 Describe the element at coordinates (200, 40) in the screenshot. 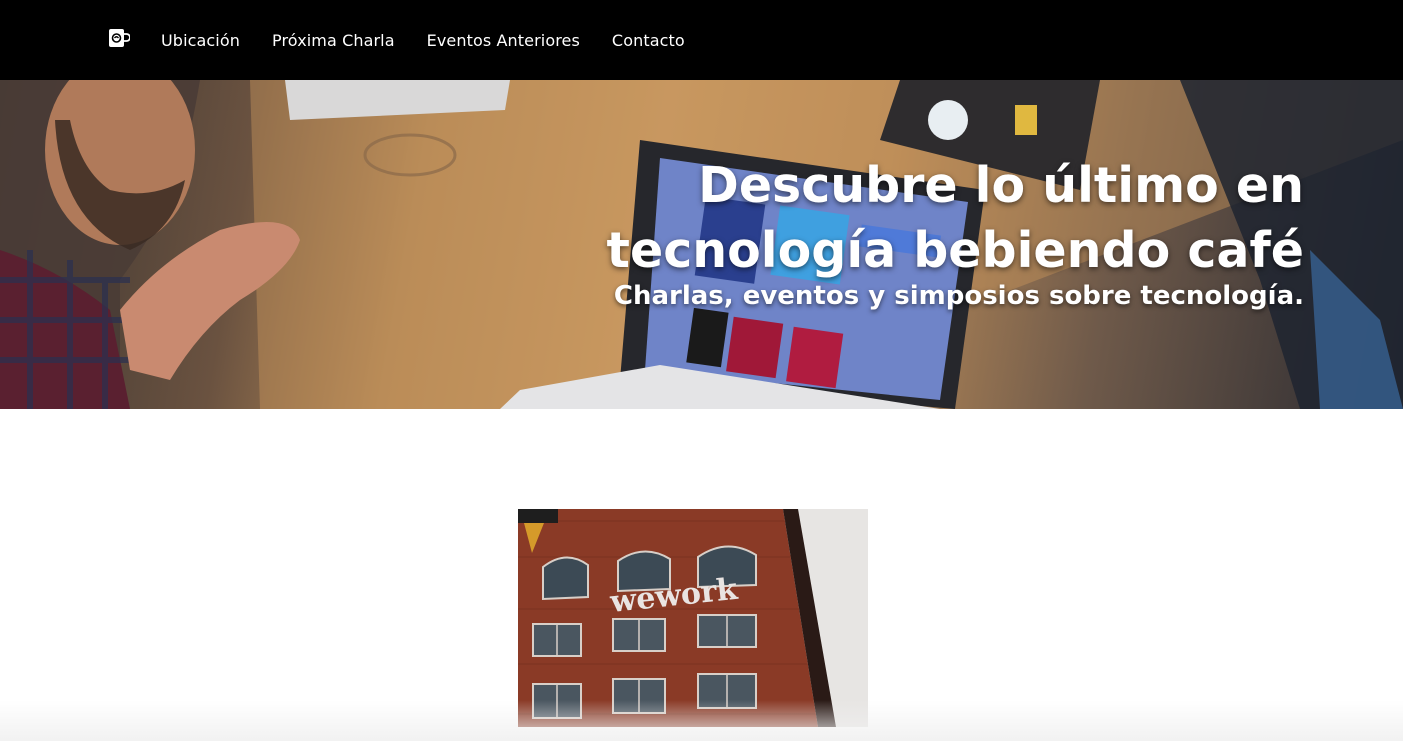

I see `nav-link-ubicacion: Ubicación` at that location.